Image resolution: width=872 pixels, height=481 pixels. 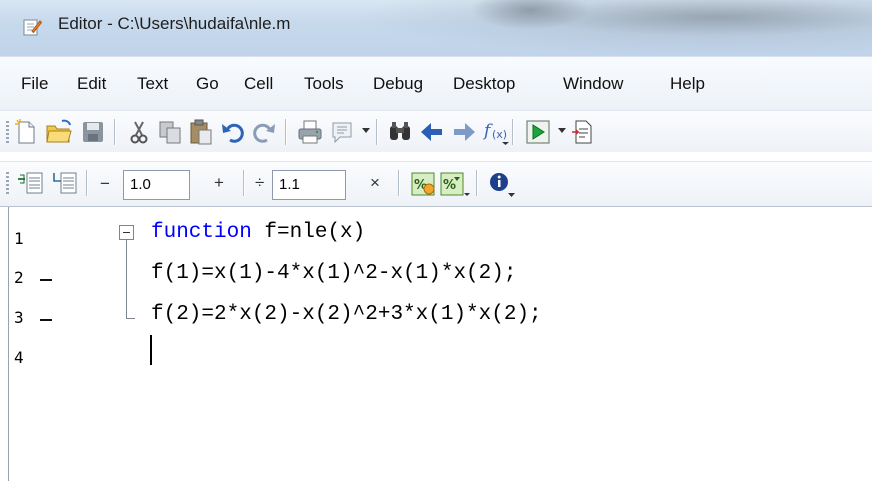 I want to click on back-icon, so click(x=432, y=132).